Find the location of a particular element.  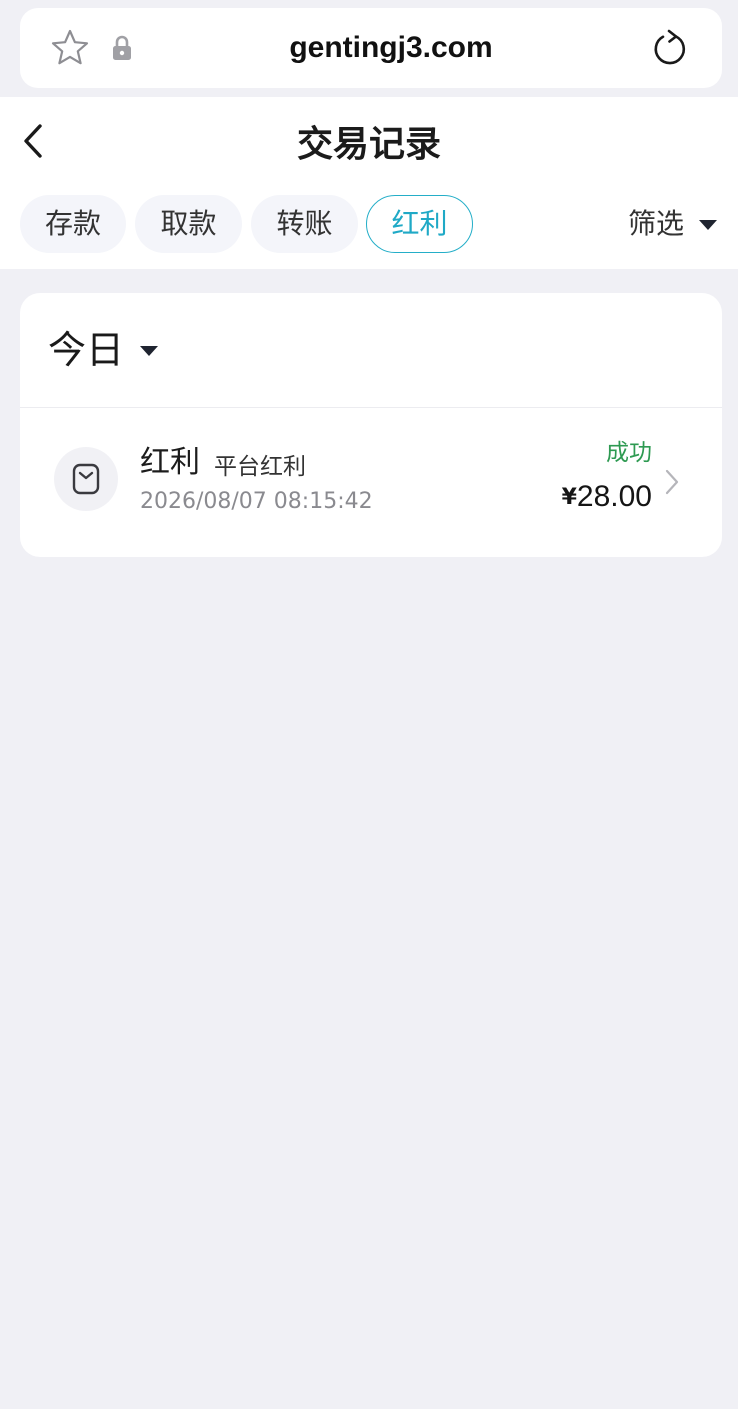

page-title: 交易记录 is located at coordinates (368, 144).